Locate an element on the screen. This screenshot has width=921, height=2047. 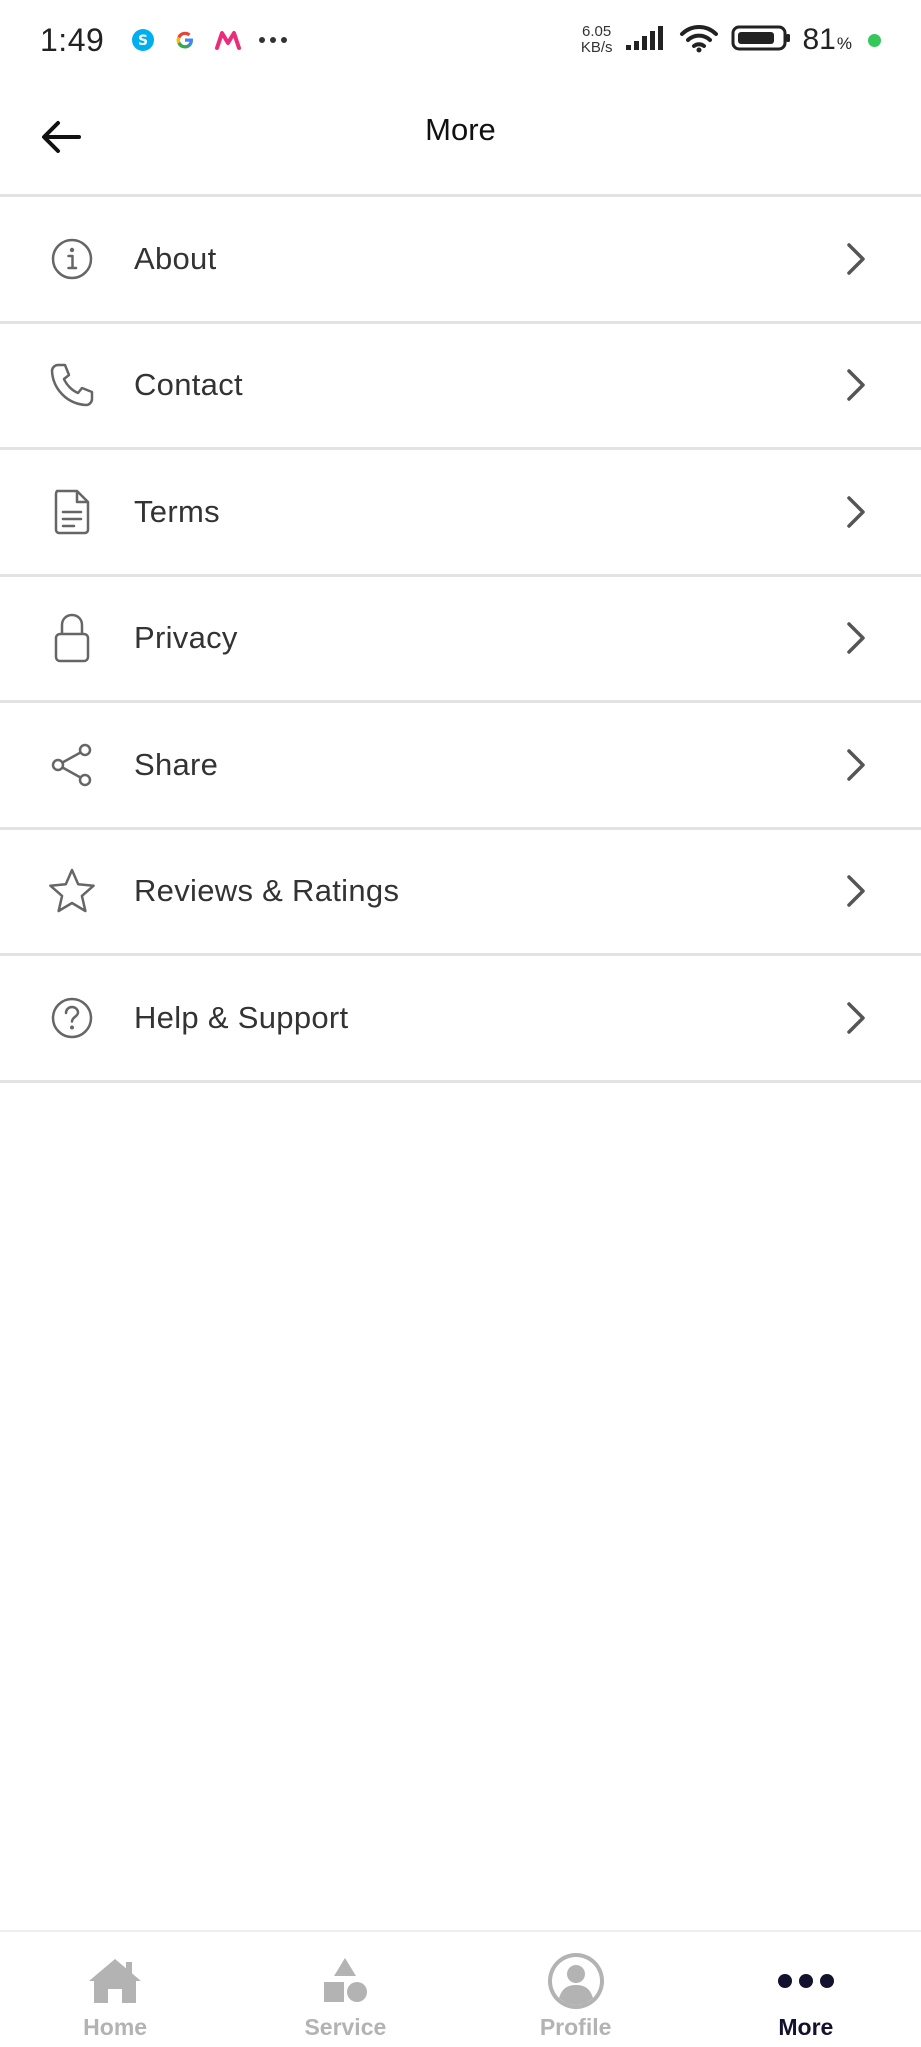
nav-label: More is located at coordinates (806, 2027).